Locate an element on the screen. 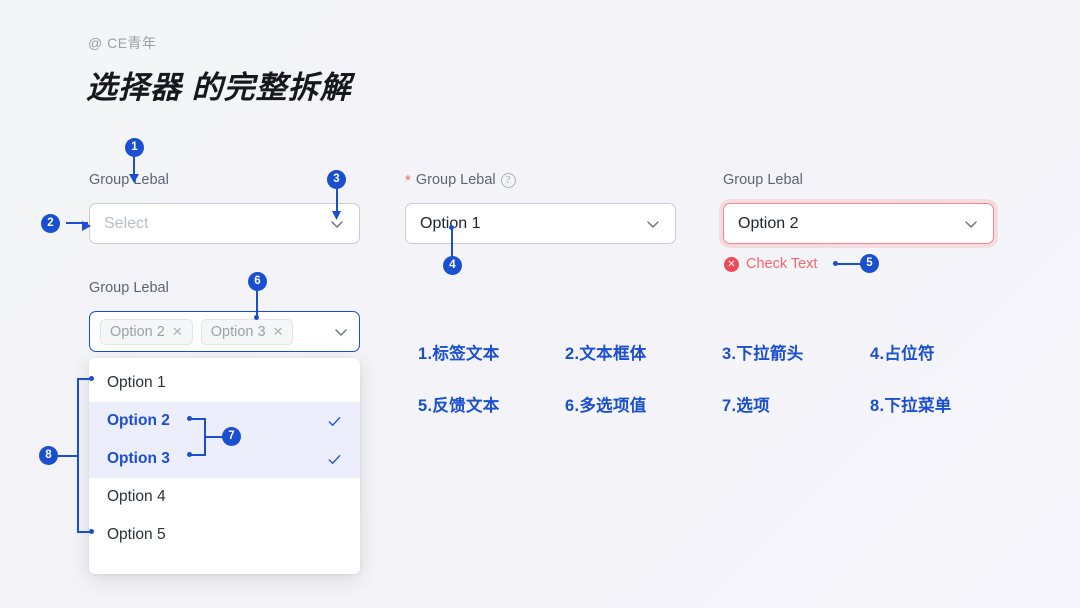 This screenshot has width=1080, height=608. callout-badge-3: 3 is located at coordinates (336, 179).